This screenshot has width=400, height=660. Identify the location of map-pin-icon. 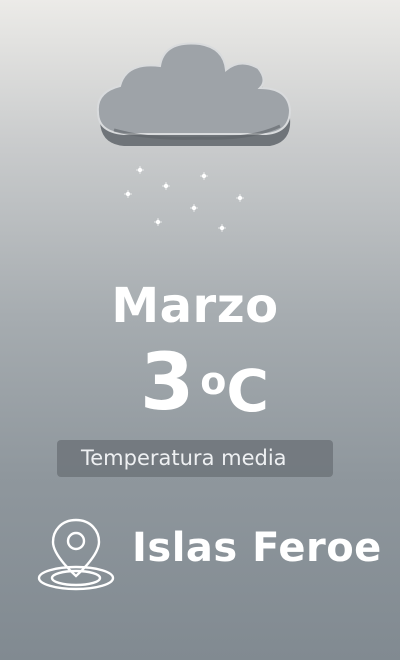
(76, 553).